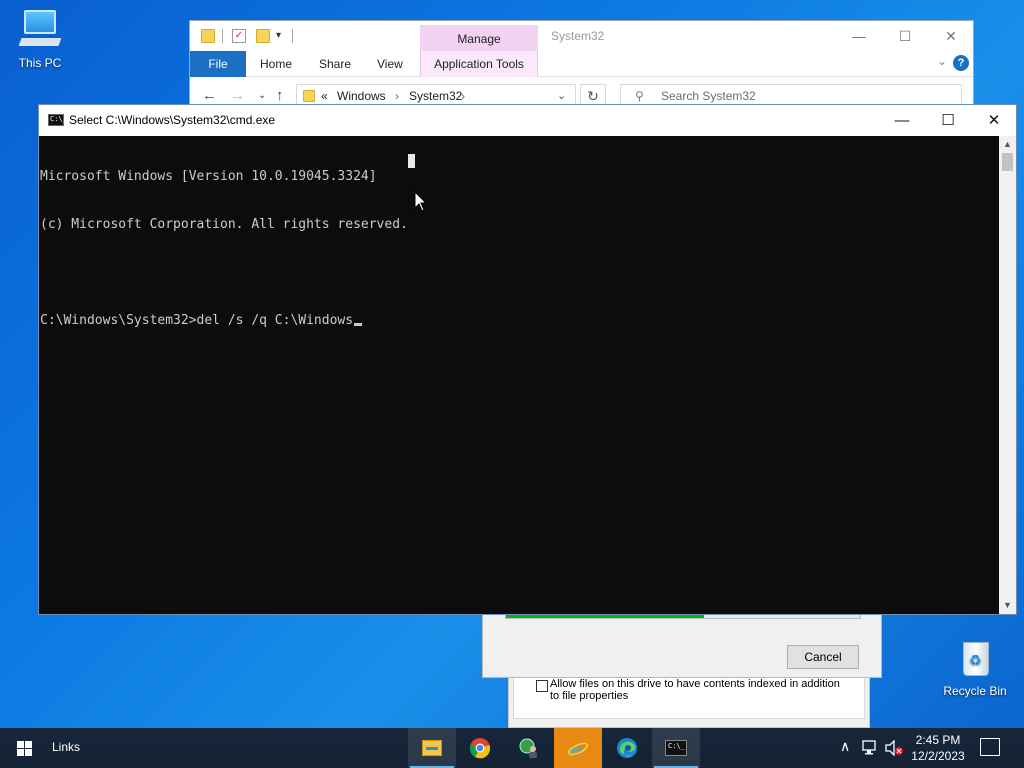 The image size is (1024, 768). Describe the element at coordinates (276, 64) in the screenshot. I see `tab-home: Home` at that location.